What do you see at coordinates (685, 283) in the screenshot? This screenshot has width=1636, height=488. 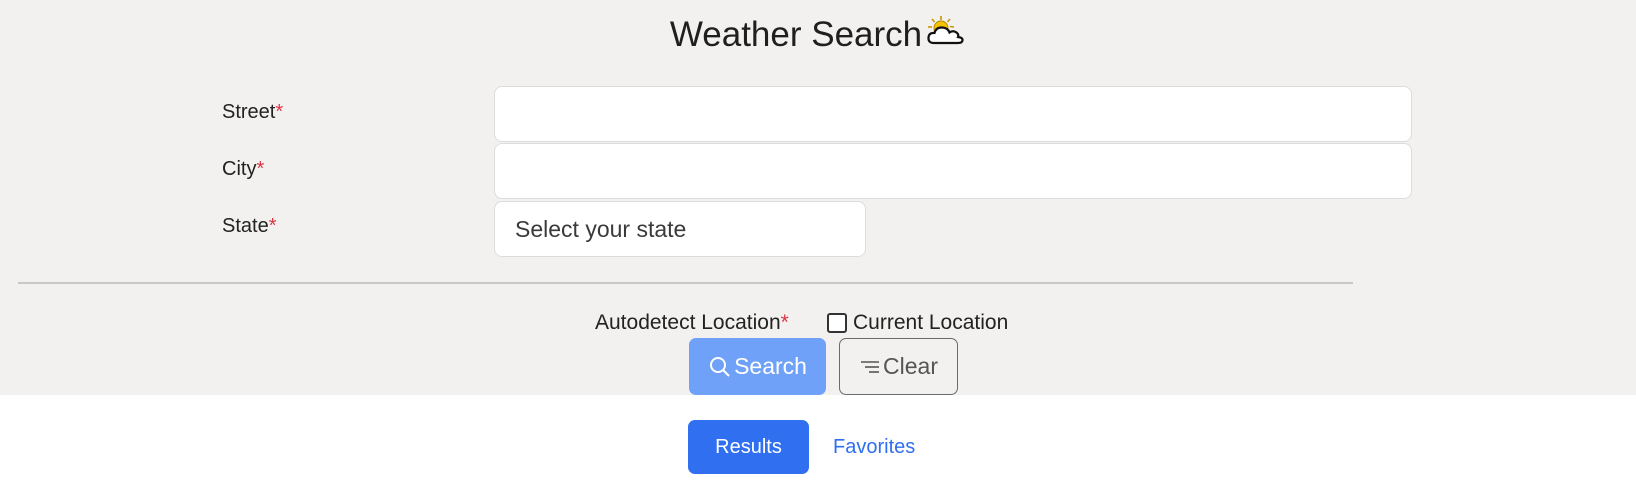 I see `form-divider` at bounding box center [685, 283].